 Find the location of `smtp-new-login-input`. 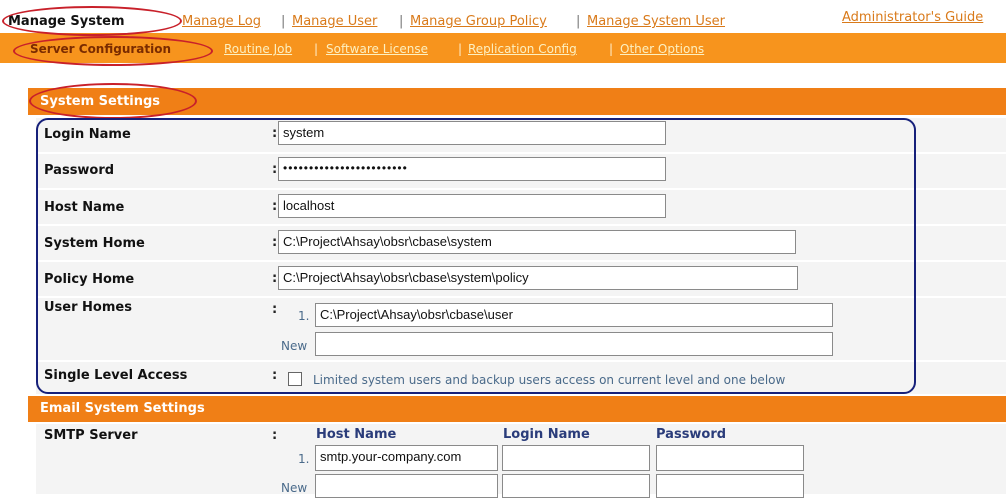

smtp-new-login-input is located at coordinates (576, 486).